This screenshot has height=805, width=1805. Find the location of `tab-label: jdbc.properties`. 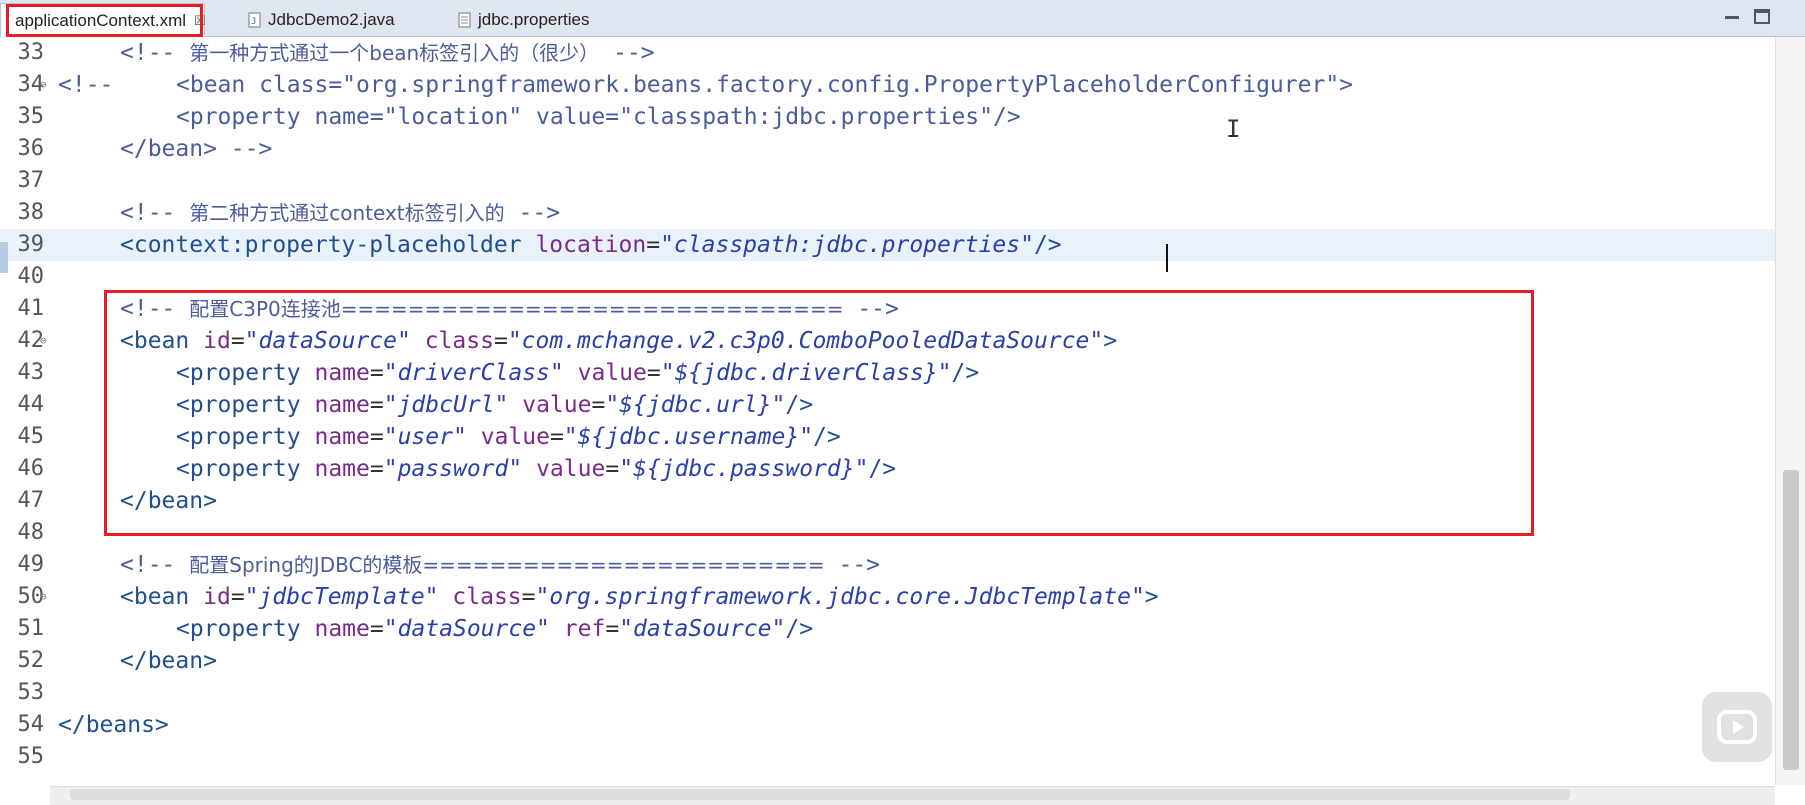

tab-label: jdbc.properties is located at coordinates (534, 19).